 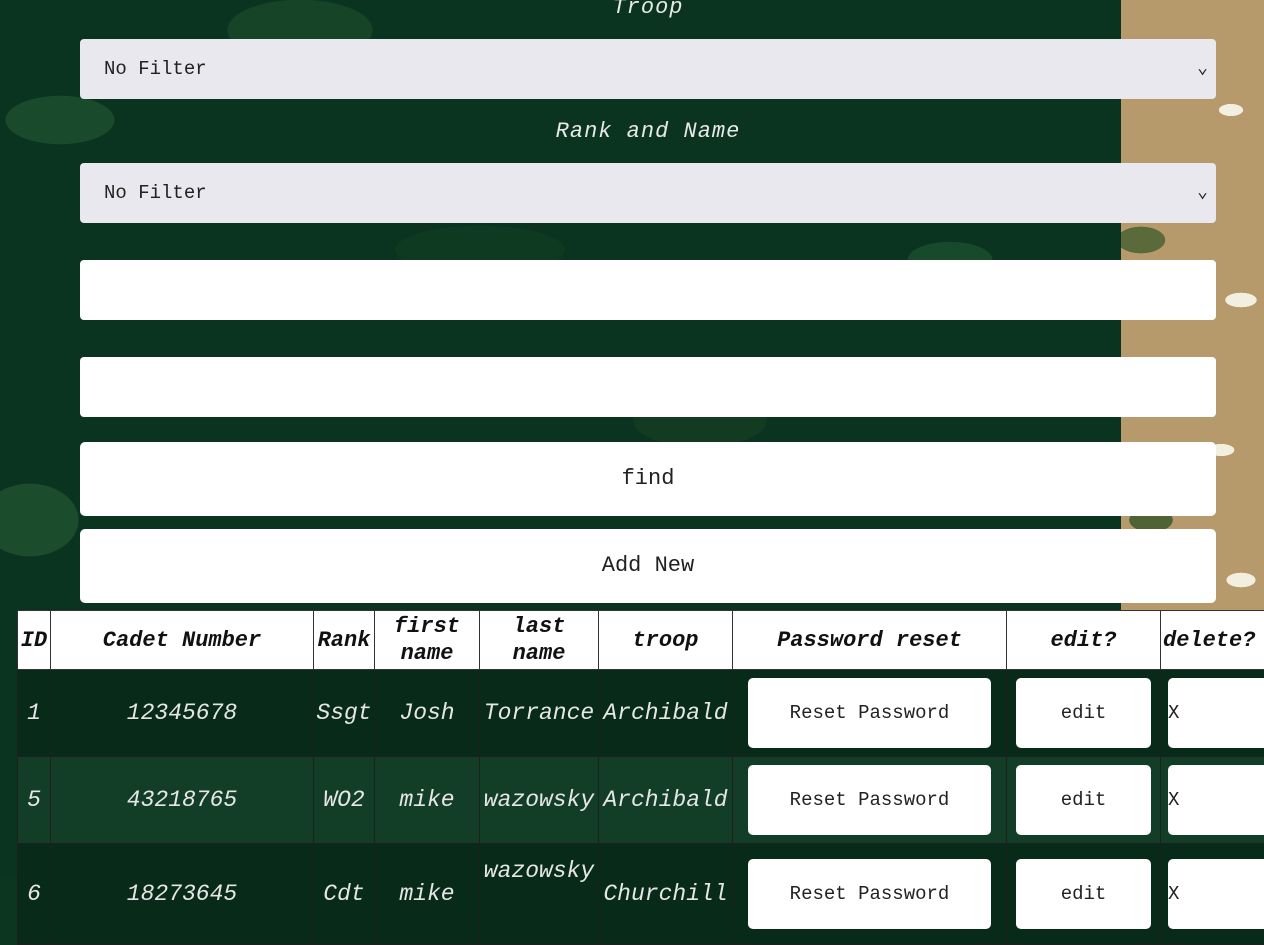 I want to click on header-last-name: last name, so click(x=539, y=640).